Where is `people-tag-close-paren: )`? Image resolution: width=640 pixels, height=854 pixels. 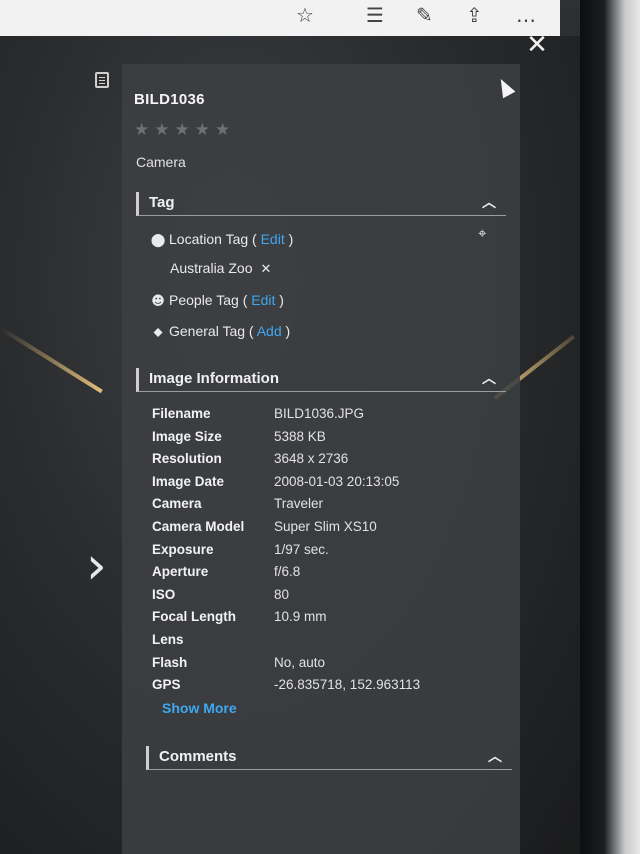 people-tag-close-paren: ) is located at coordinates (281, 300).